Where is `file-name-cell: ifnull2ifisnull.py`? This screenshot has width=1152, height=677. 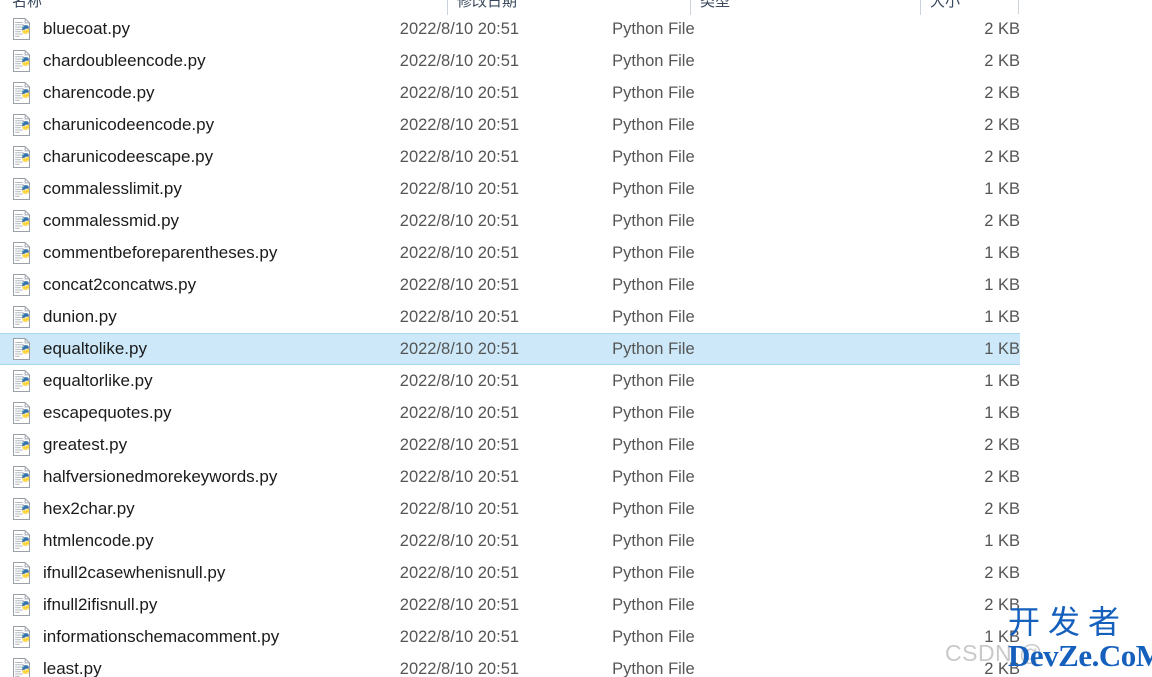 file-name-cell: ifnull2ifisnull.py is located at coordinates (195, 605).